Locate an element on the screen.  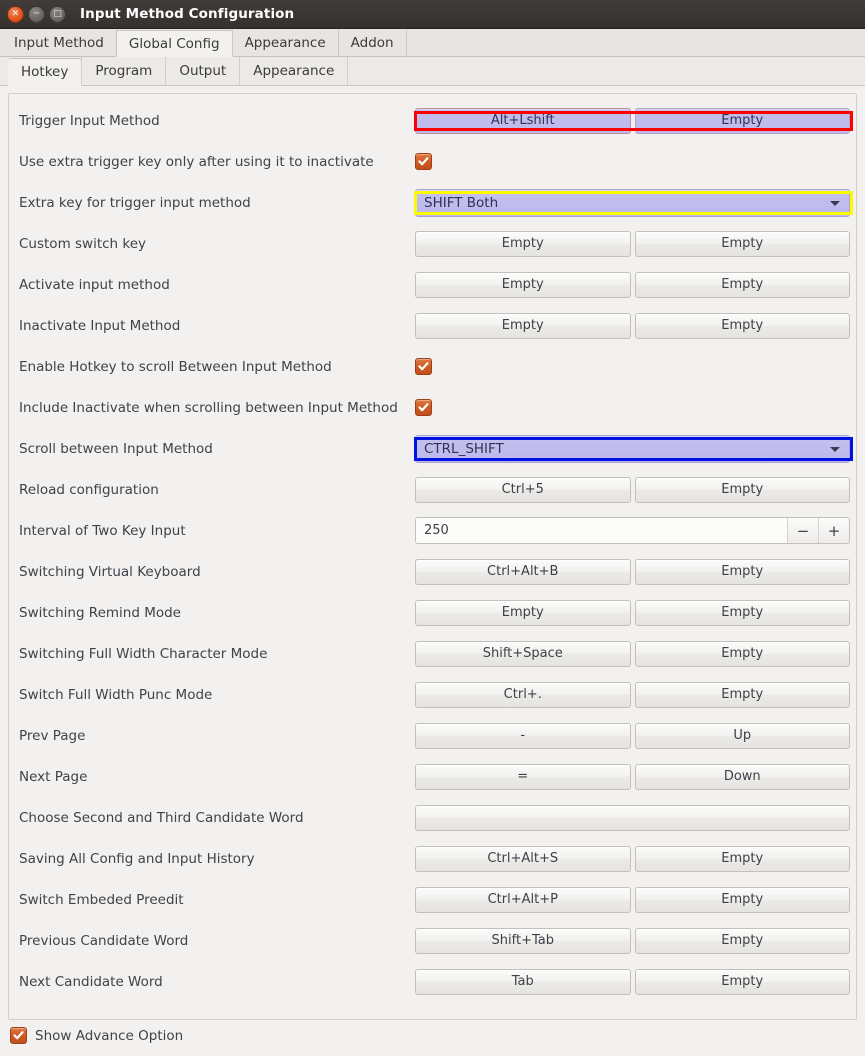
next-page-key2-button: Down is located at coordinates (742, 776).